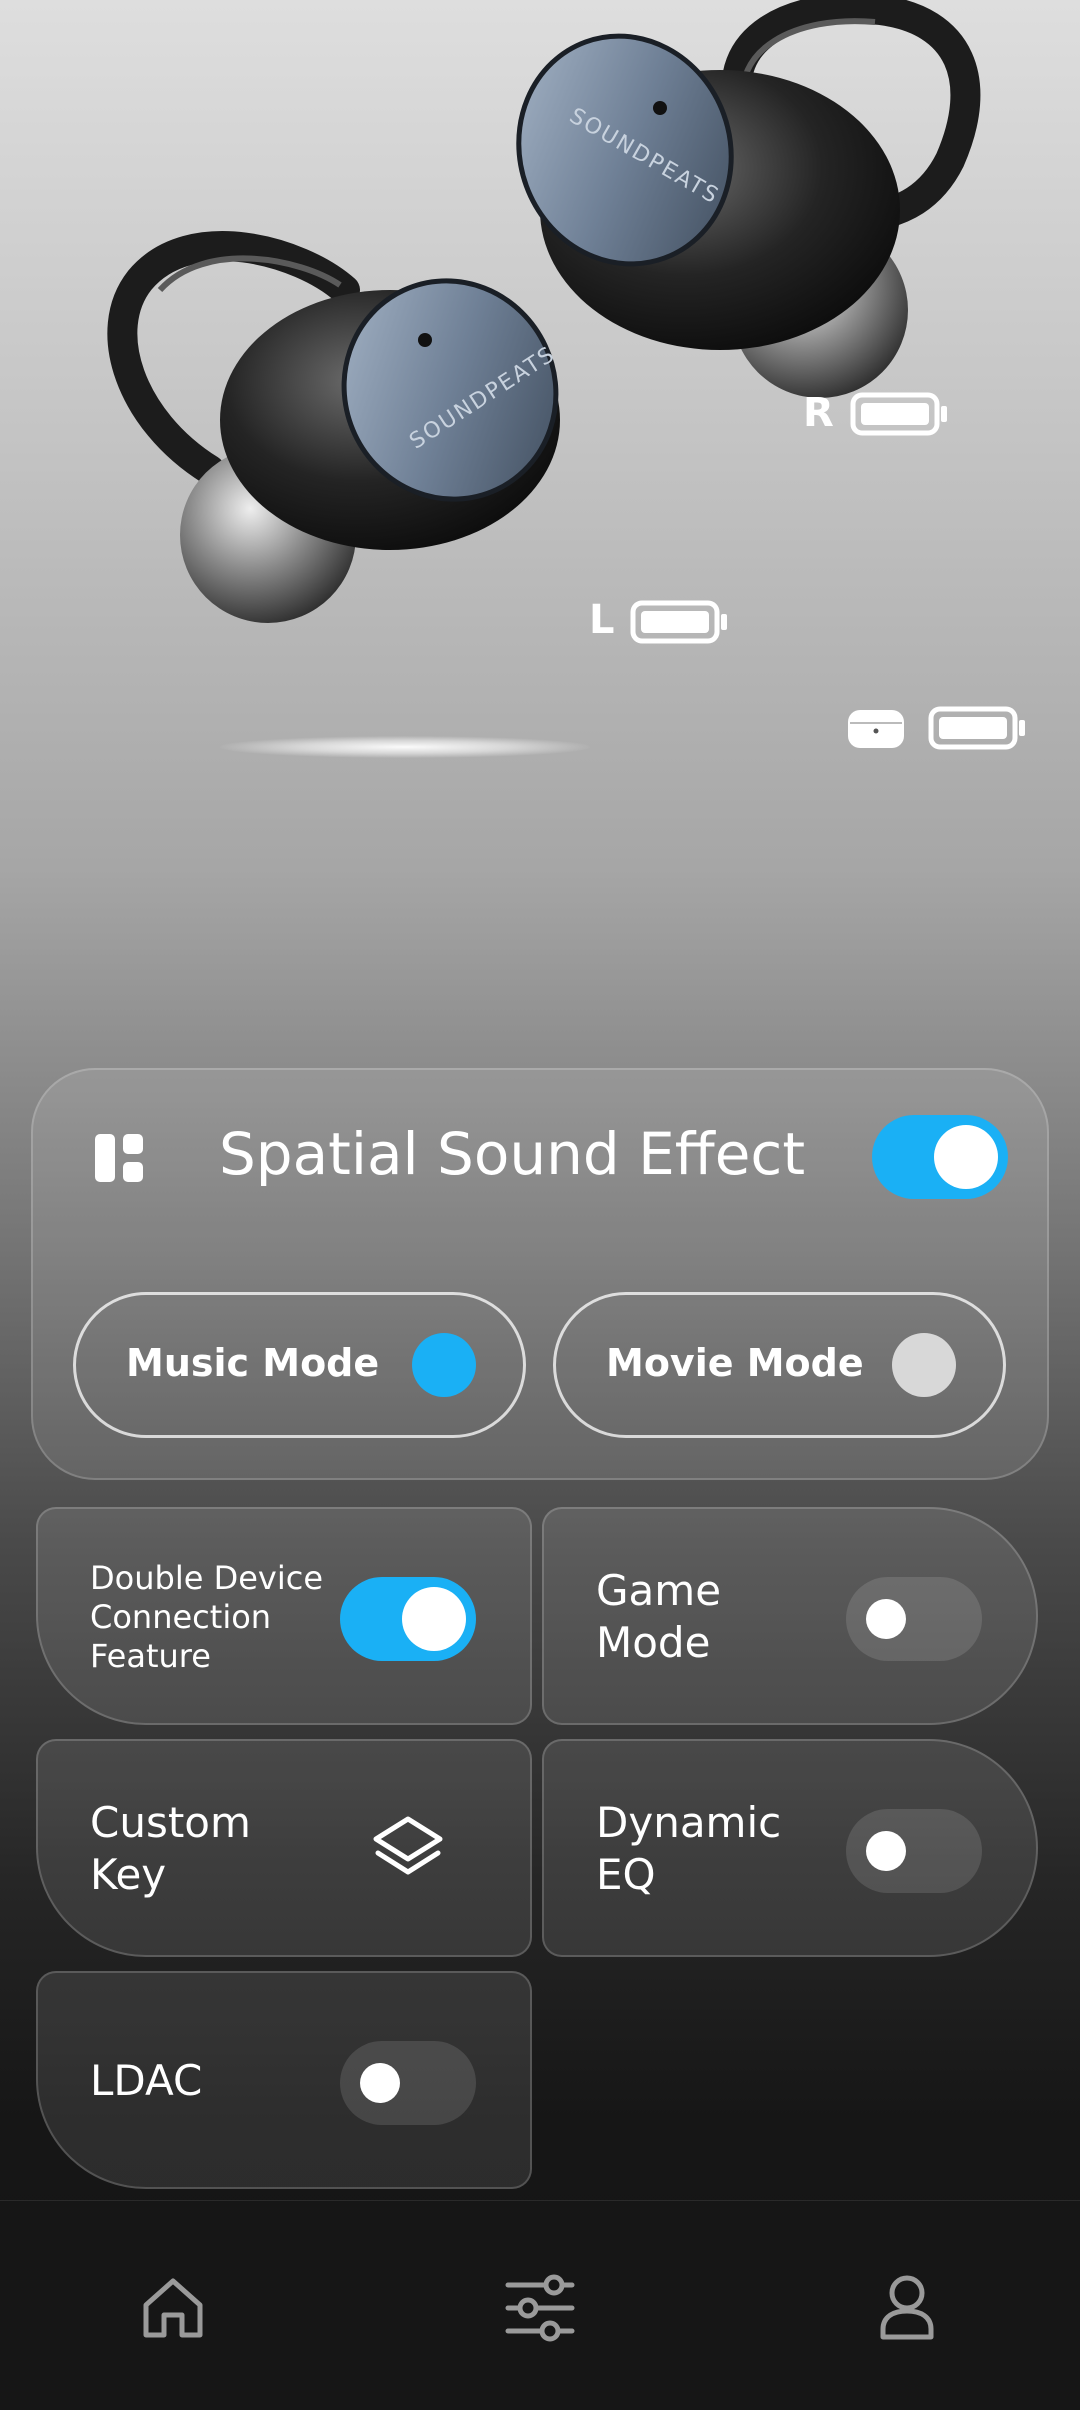 Image resolution: width=1080 pixels, height=2410 pixels. I want to click on right-earbud: SOUNDPEATS, so click(748, 199).